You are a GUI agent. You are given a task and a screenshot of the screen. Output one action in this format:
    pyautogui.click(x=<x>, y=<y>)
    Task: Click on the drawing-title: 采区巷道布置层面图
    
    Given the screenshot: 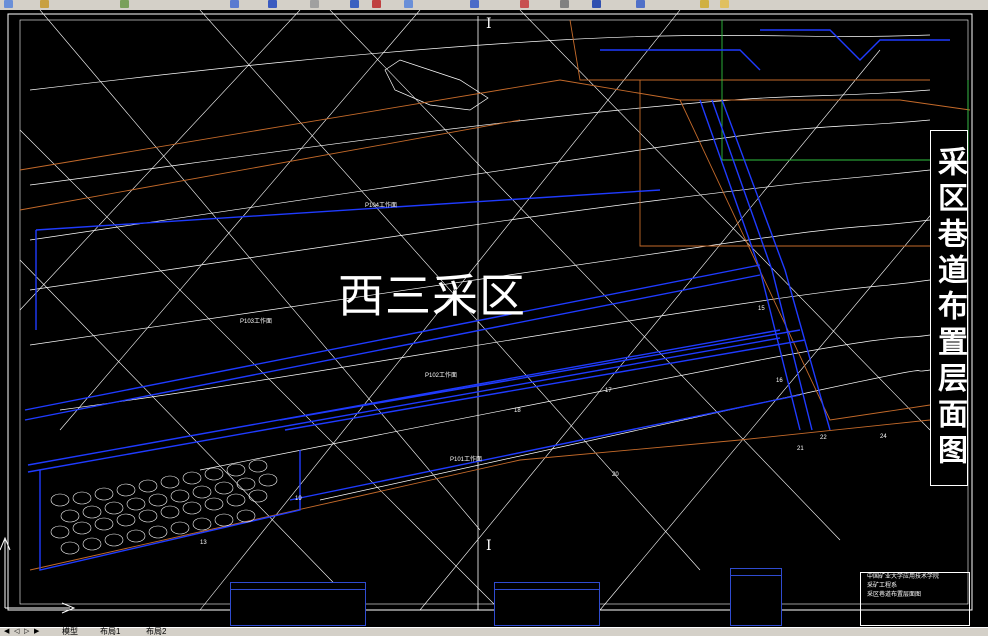 What is the action you would take?
    pyautogui.click(x=949, y=308)
    